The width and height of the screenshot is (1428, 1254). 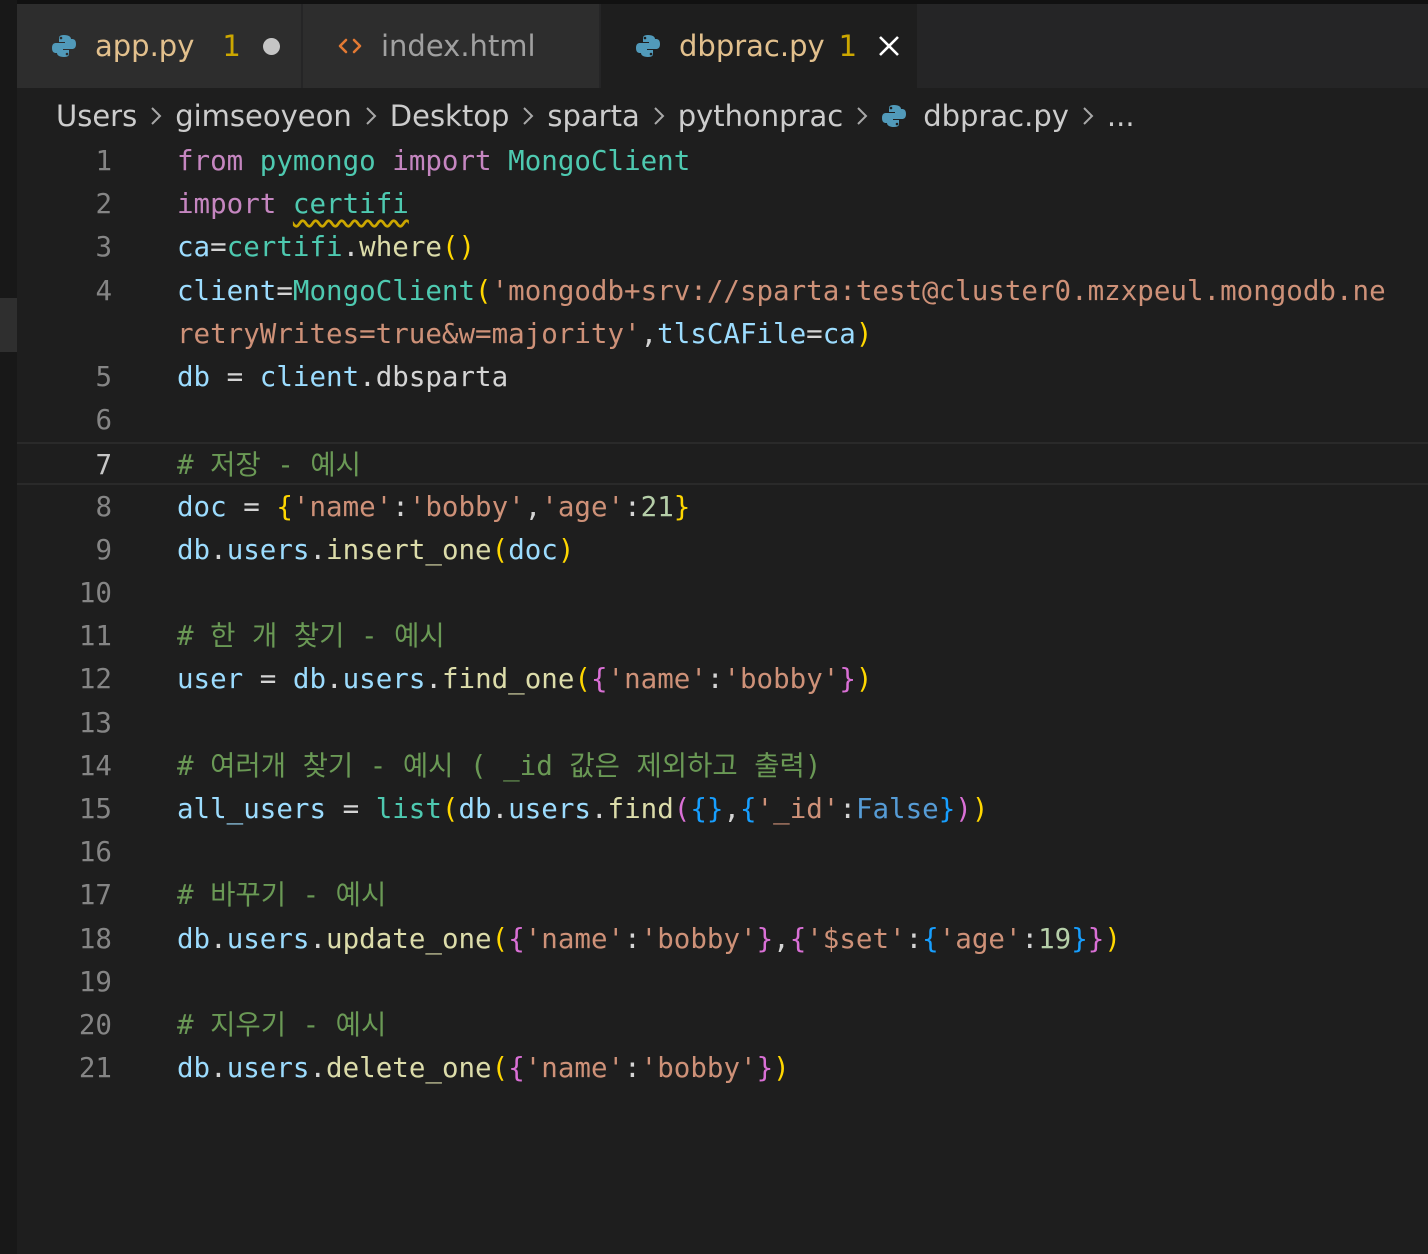 I want to click on line-number: 10, so click(x=95, y=593).